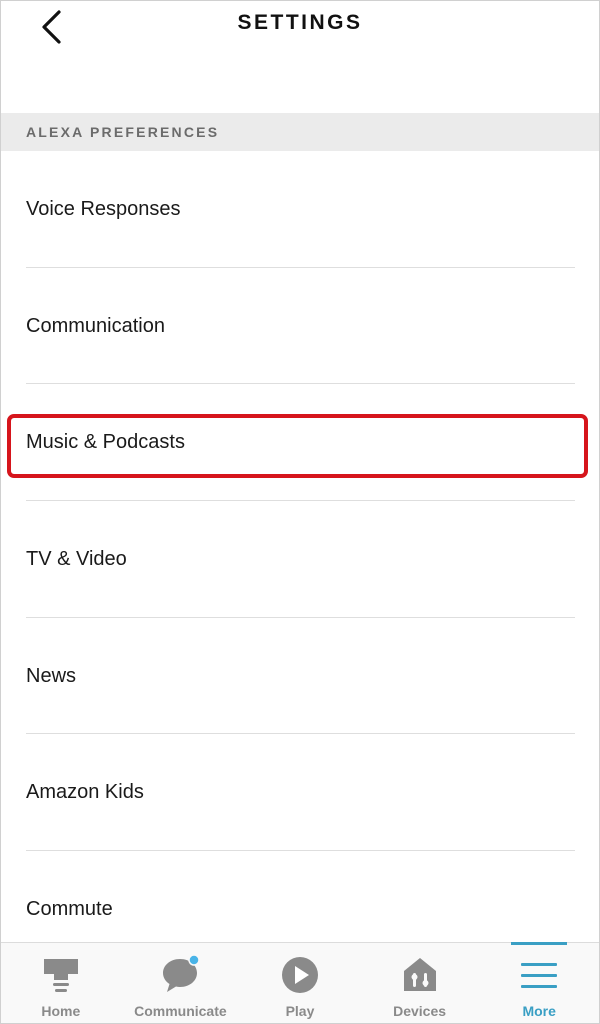 The image size is (600, 1024). What do you see at coordinates (300, 57) in the screenshot?
I see `header: SETTINGS` at bounding box center [300, 57].